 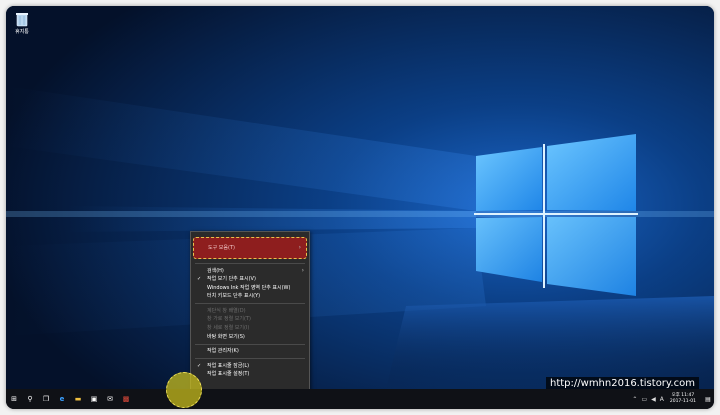 I want to click on menu-item-label: 도구 모음(T), so click(x=221, y=248).